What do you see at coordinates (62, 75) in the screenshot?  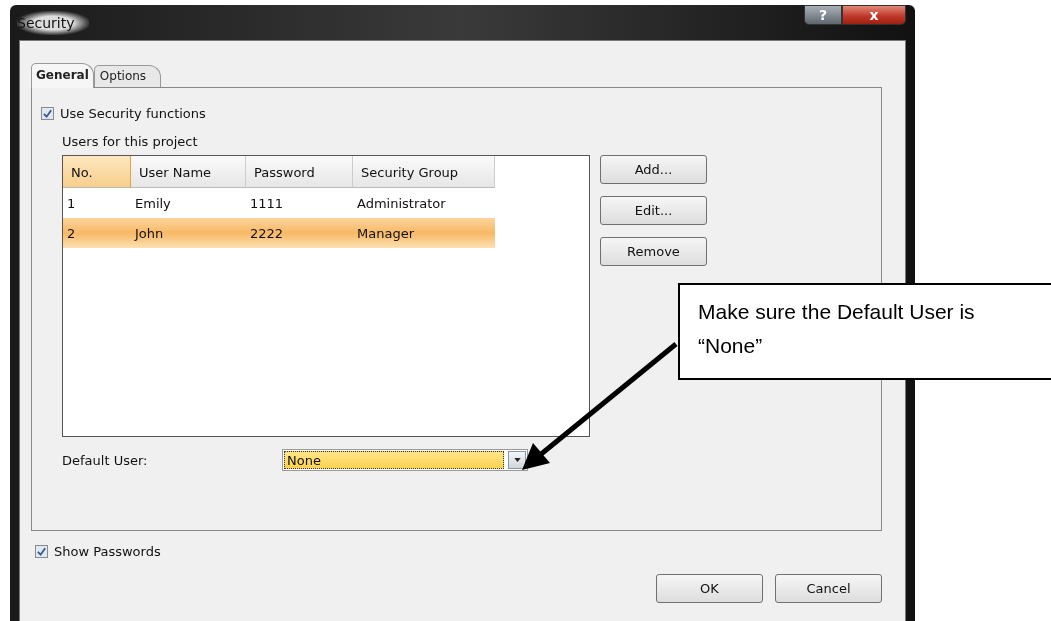 I see `tab: General` at bounding box center [62, 75].